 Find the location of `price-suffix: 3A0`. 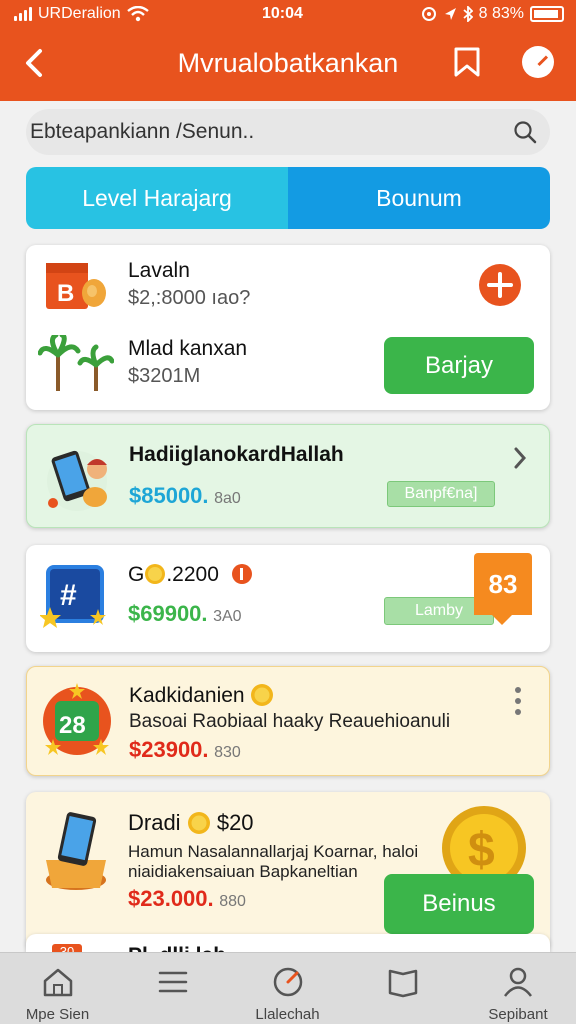

price-suffix: 3A0 is located at coordinates (227, 616).